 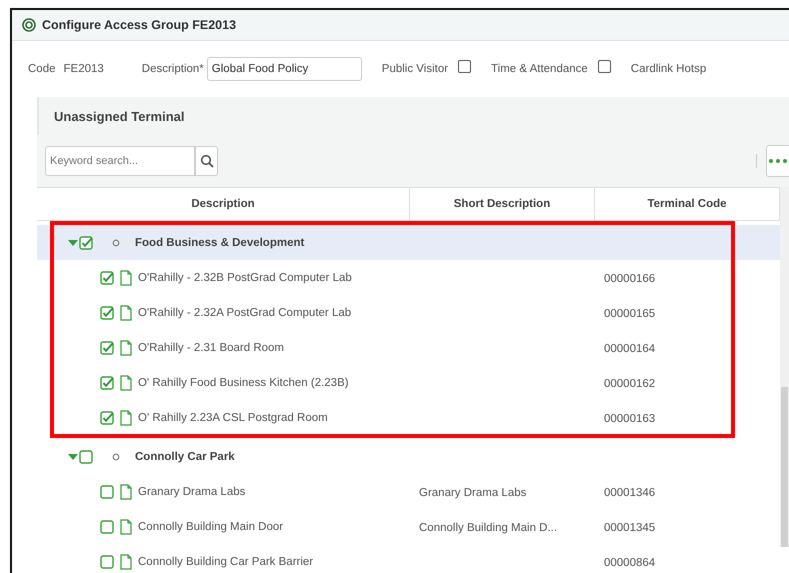 I want to click on group-label: Connolly Car Park, so click(x=185, y=456).